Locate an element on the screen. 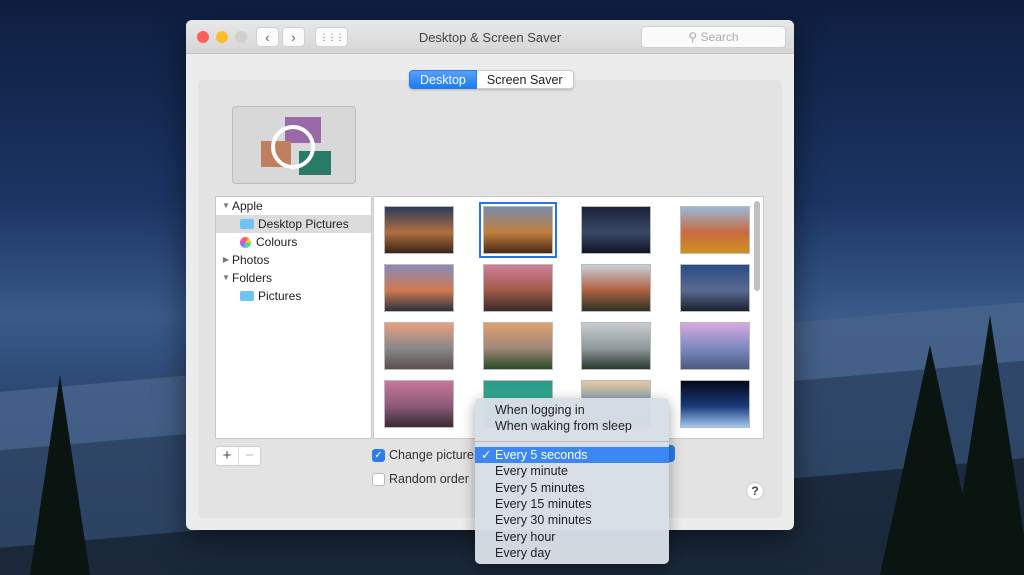 The image size is (1024, 575). add-folder-button: + is located at coordinates (227, 456).